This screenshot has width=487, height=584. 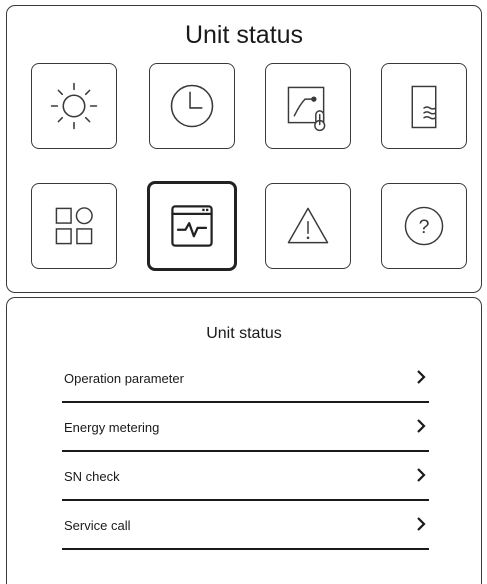 What do you see at coordinates (97, 525) in the screenshot?
I see `menu-item-label: Service call` at bounding box center [97, 525].